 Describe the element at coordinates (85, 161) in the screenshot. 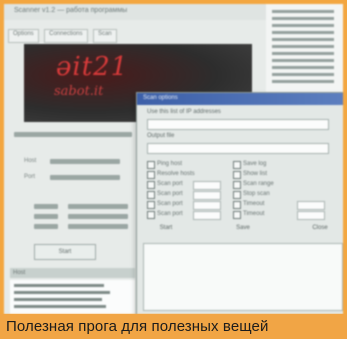

I see `host-value` at that location.